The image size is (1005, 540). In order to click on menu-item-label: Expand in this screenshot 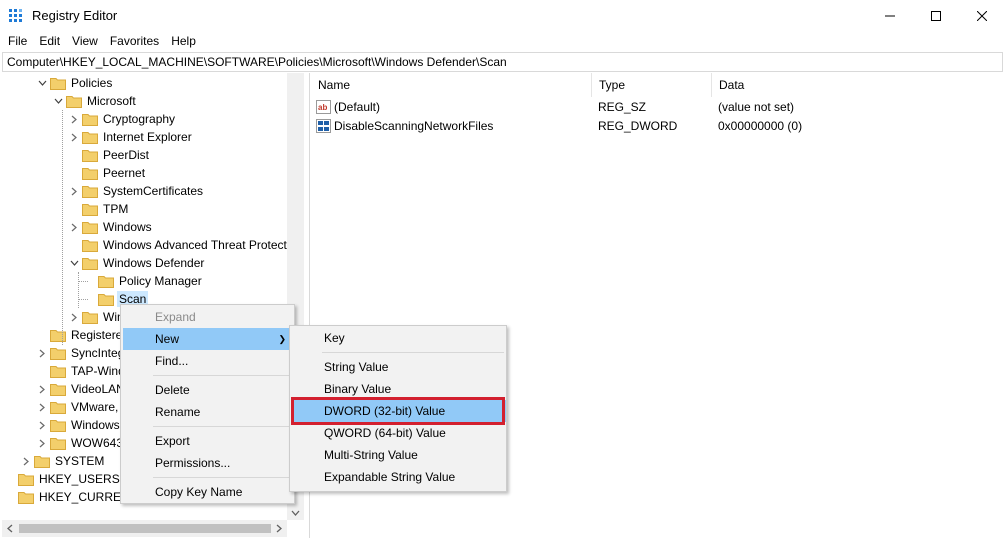, I will do `click(175, 317)`.